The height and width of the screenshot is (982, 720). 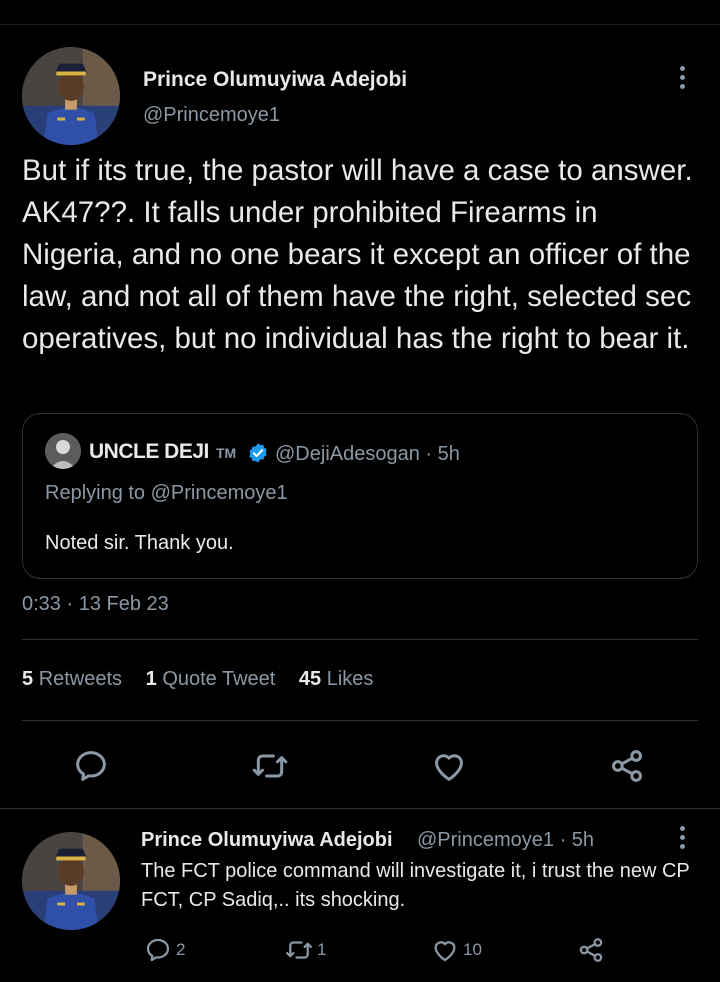 What do you see at coordinates (360, 808) in the screenshot?
I see `tweet-separator` at bounding box center [360, 808].